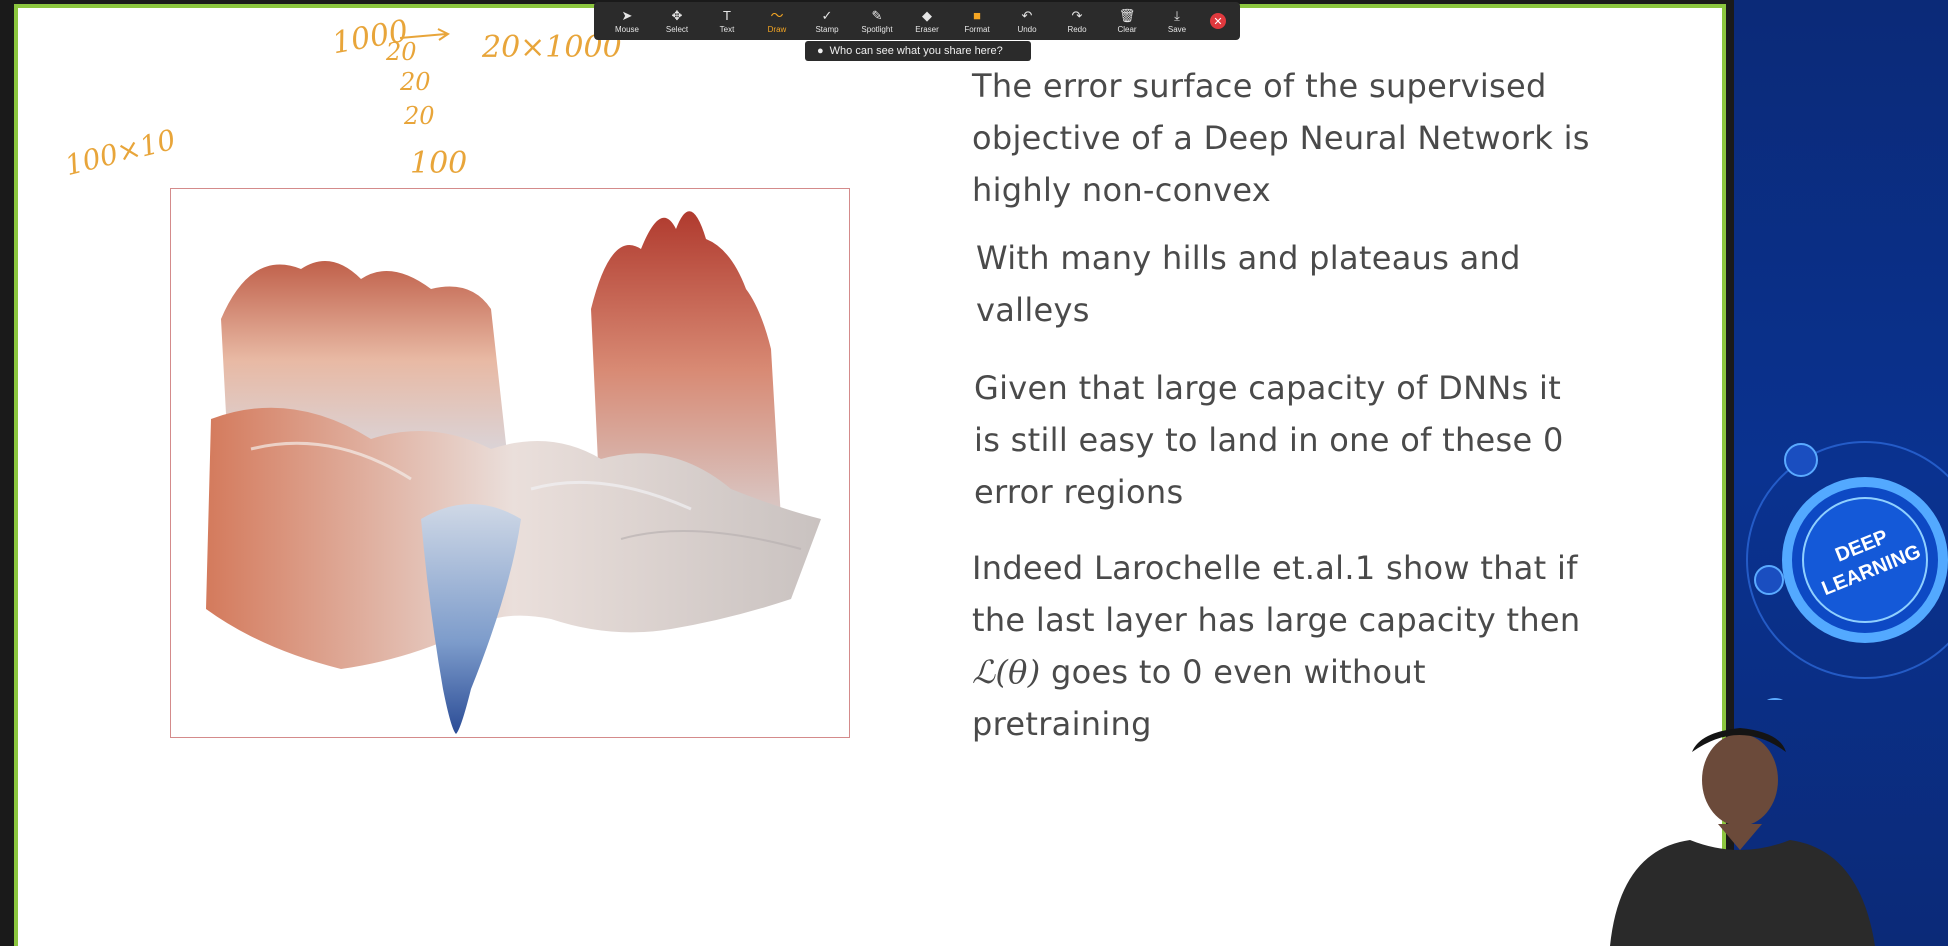  I want to click on tool-undo: ↶ Undo, so click(1027, 21).